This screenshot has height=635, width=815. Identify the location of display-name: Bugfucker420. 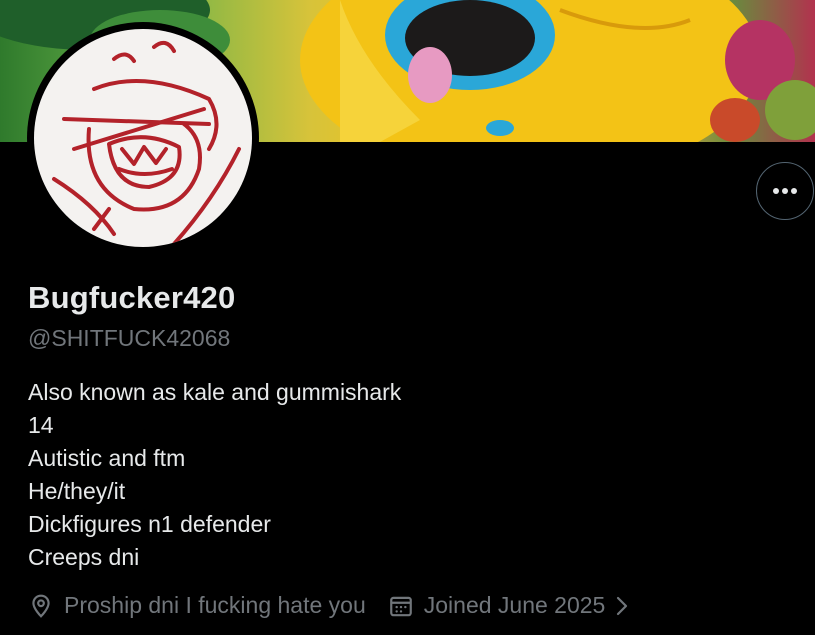
(132, 297).